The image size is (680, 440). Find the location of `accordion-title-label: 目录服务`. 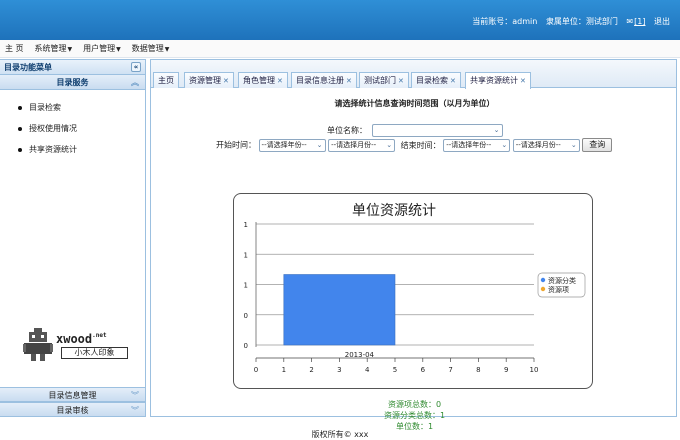

accordion-title-label: 目录服务 is located at coordinates (72, 82).